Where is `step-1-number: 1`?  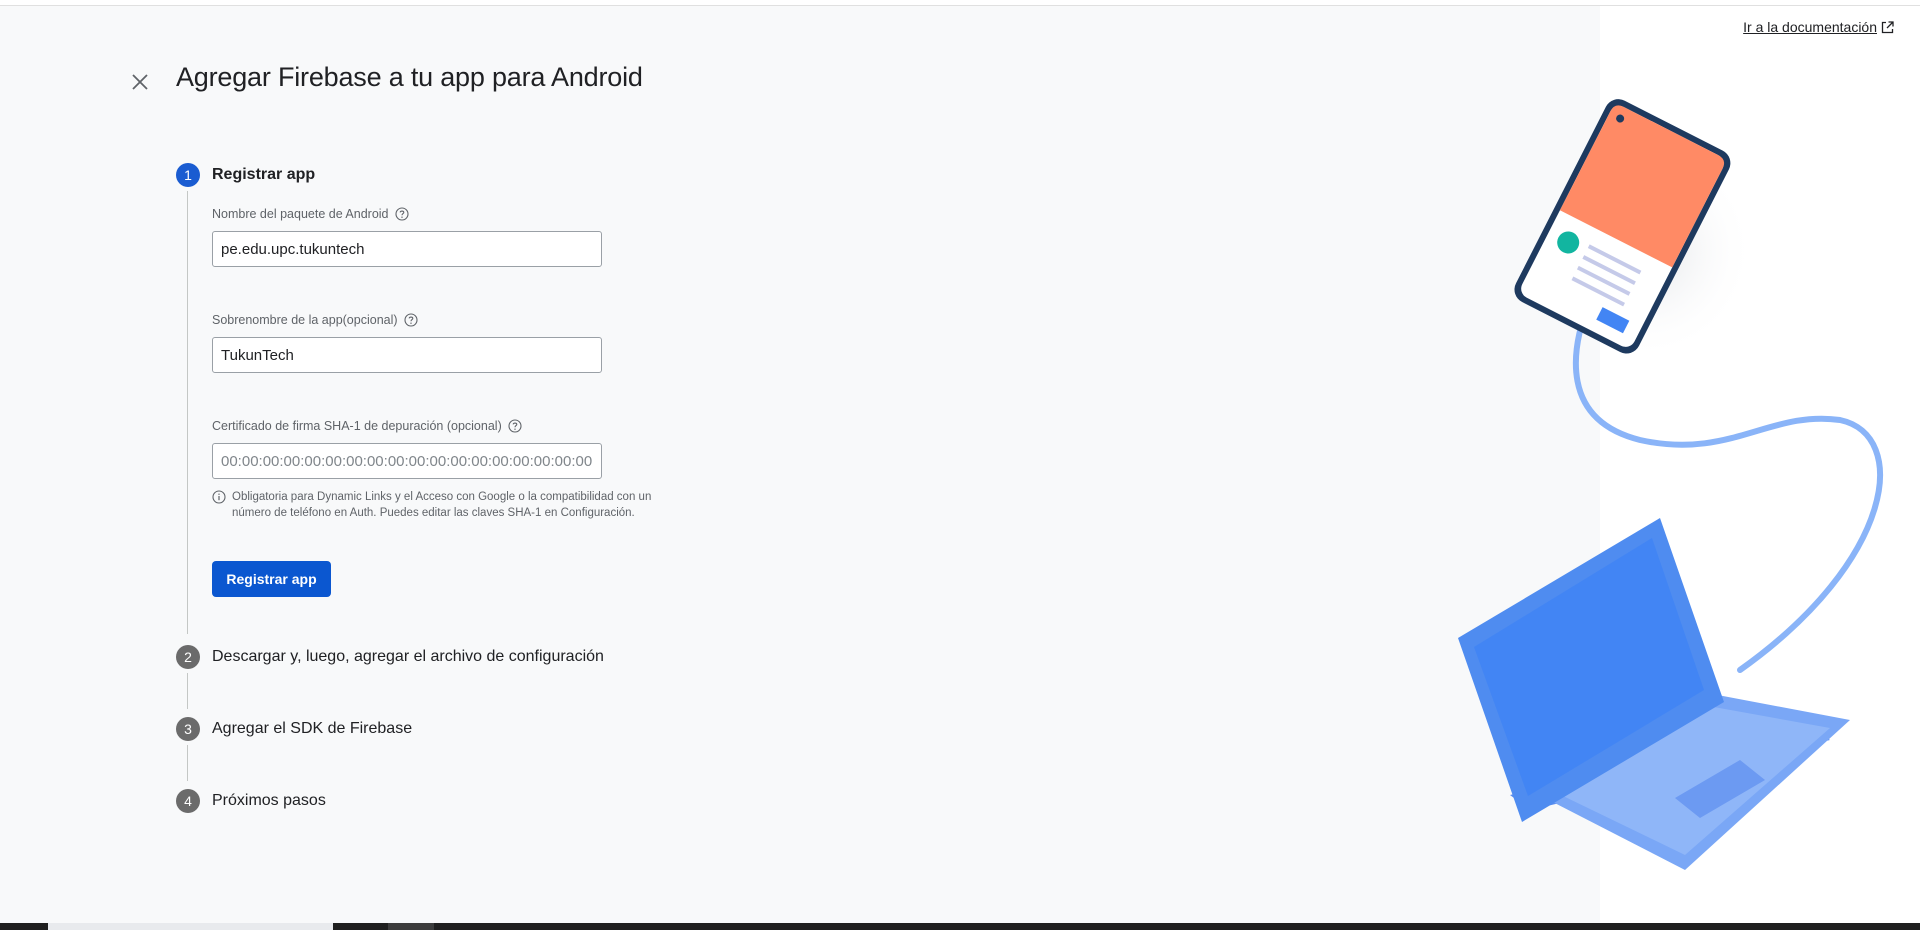 step-1-number: 1 is located at coordinates (188, 175).